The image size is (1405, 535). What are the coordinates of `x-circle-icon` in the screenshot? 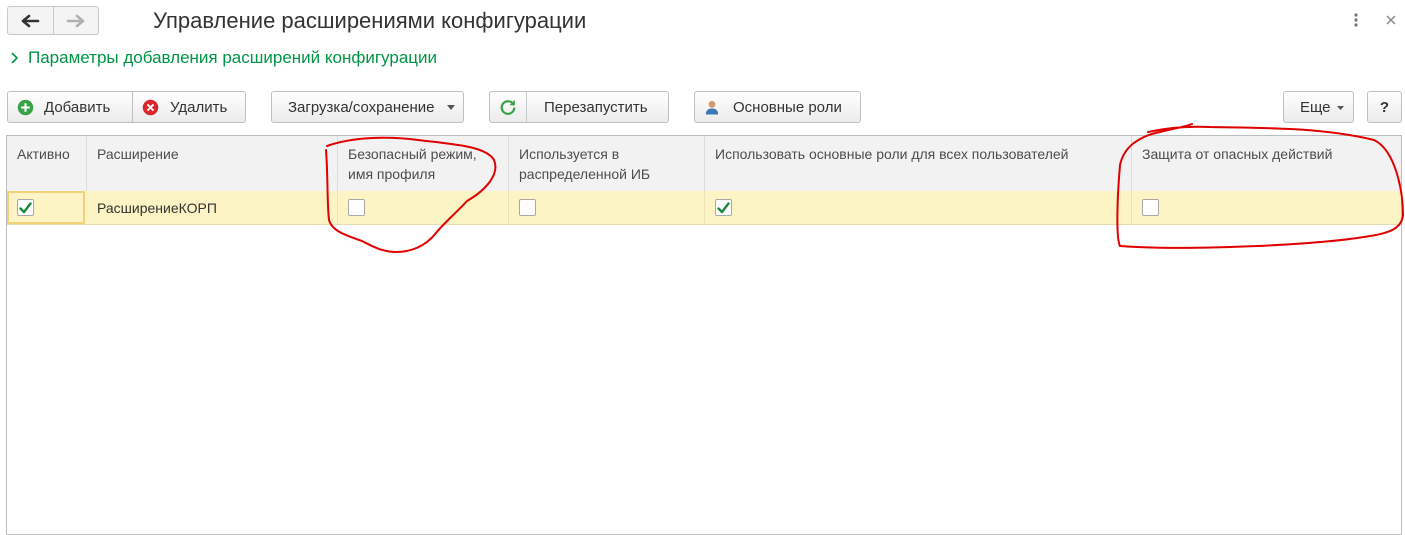 It's located at (150, 107).